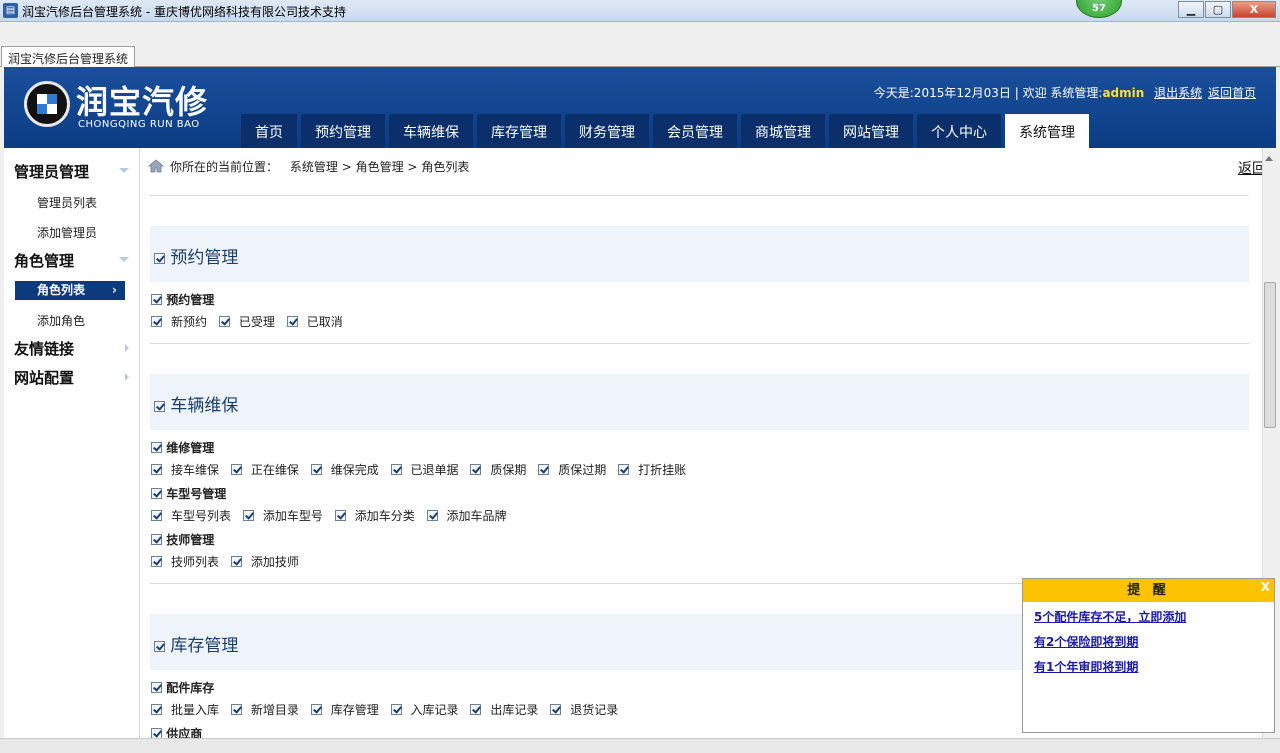  What do you see at coordinates (47, 104) in the screenshot?
I see `brand-logo-icon` at bounding box center [47, 104].